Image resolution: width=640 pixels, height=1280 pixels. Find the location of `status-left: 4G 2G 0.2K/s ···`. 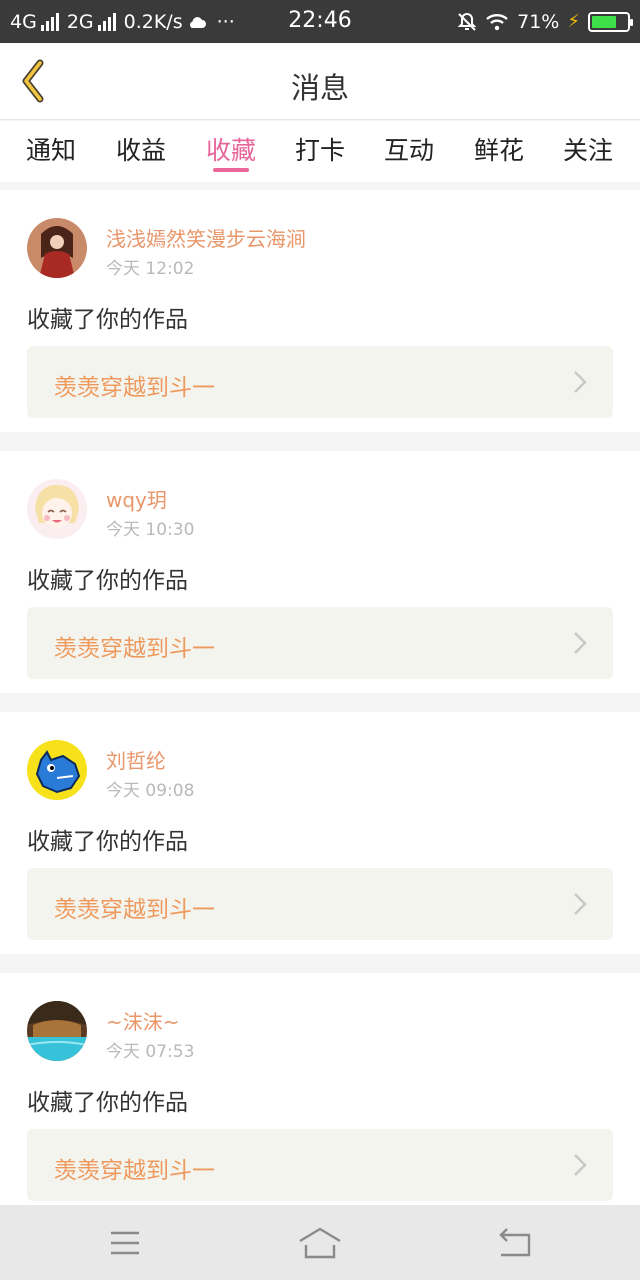

status-left: 4G 2G 0.2K/s ··· is located at coordinates (122, 21).